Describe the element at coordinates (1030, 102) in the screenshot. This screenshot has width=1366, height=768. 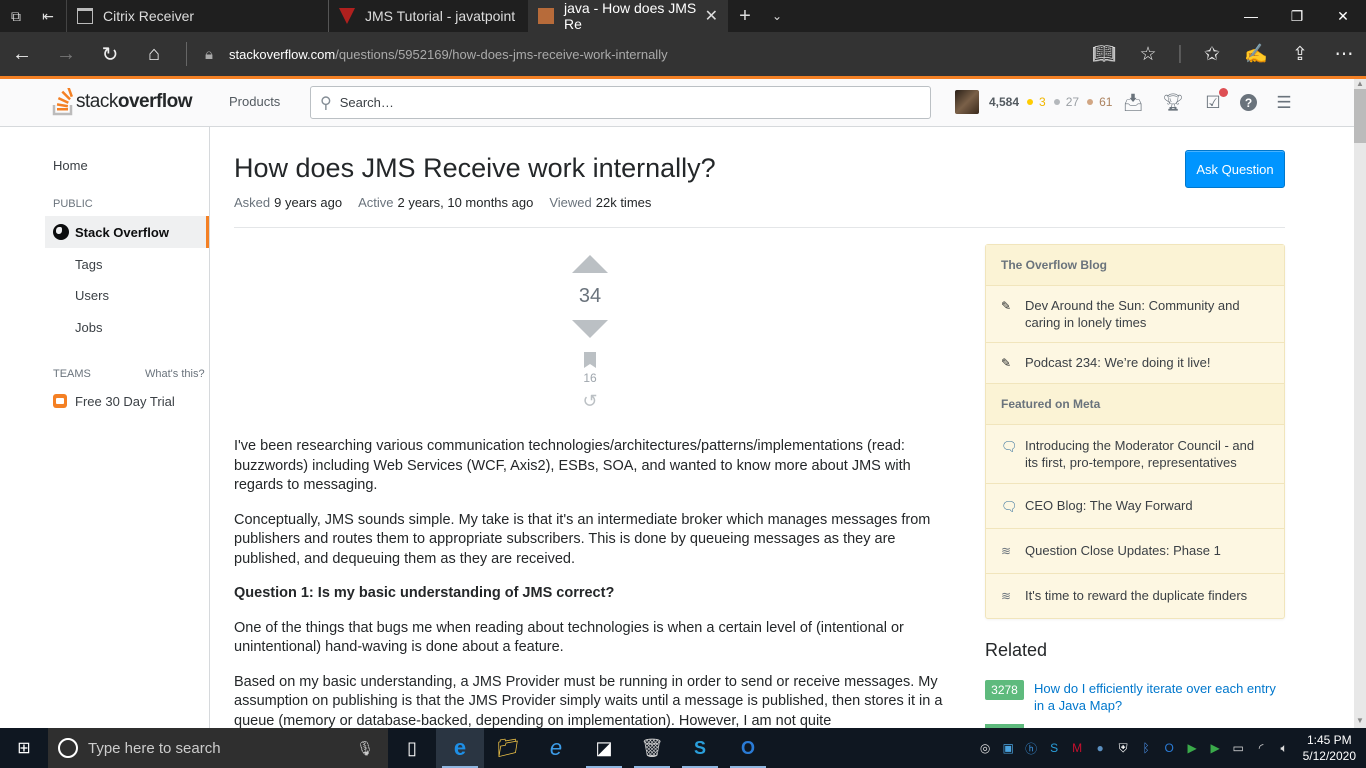
I see `gold-badge-icon` at that location.